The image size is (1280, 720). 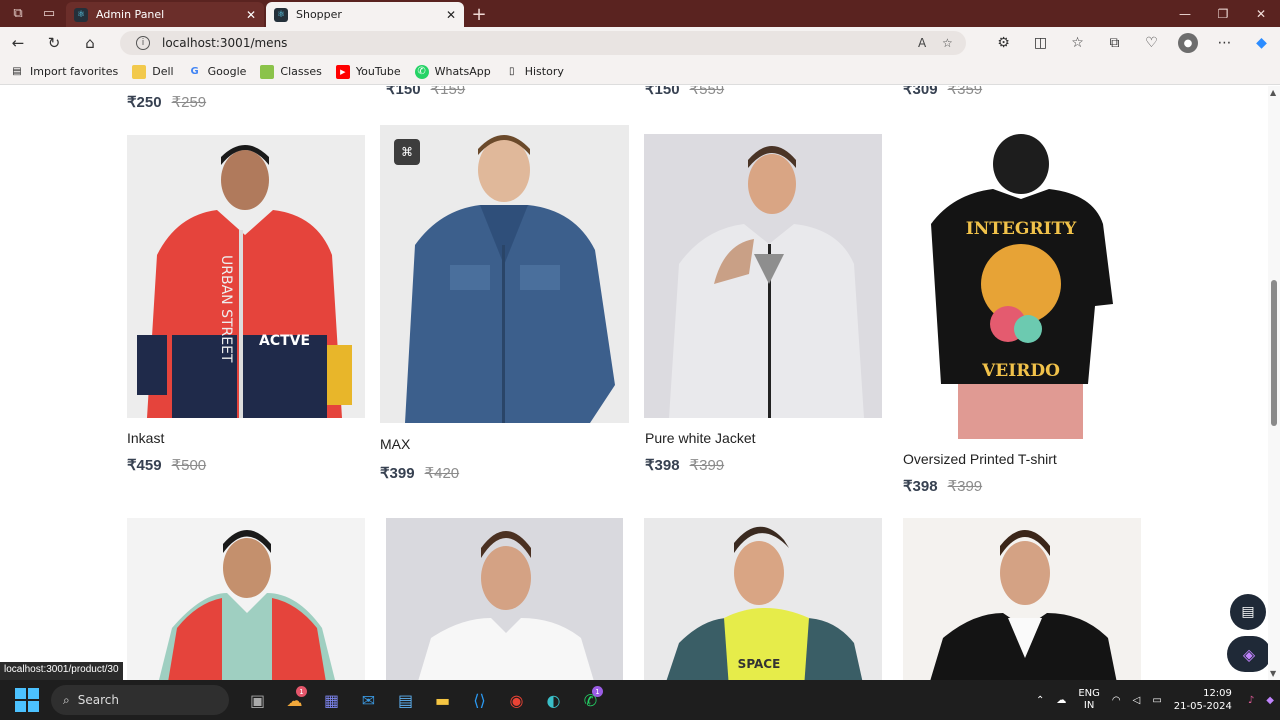 What do you see at coordinates (1089, 700) in the screenshot?
I see `language-indicator: ENG IN` at bounding box center [1089, 700].